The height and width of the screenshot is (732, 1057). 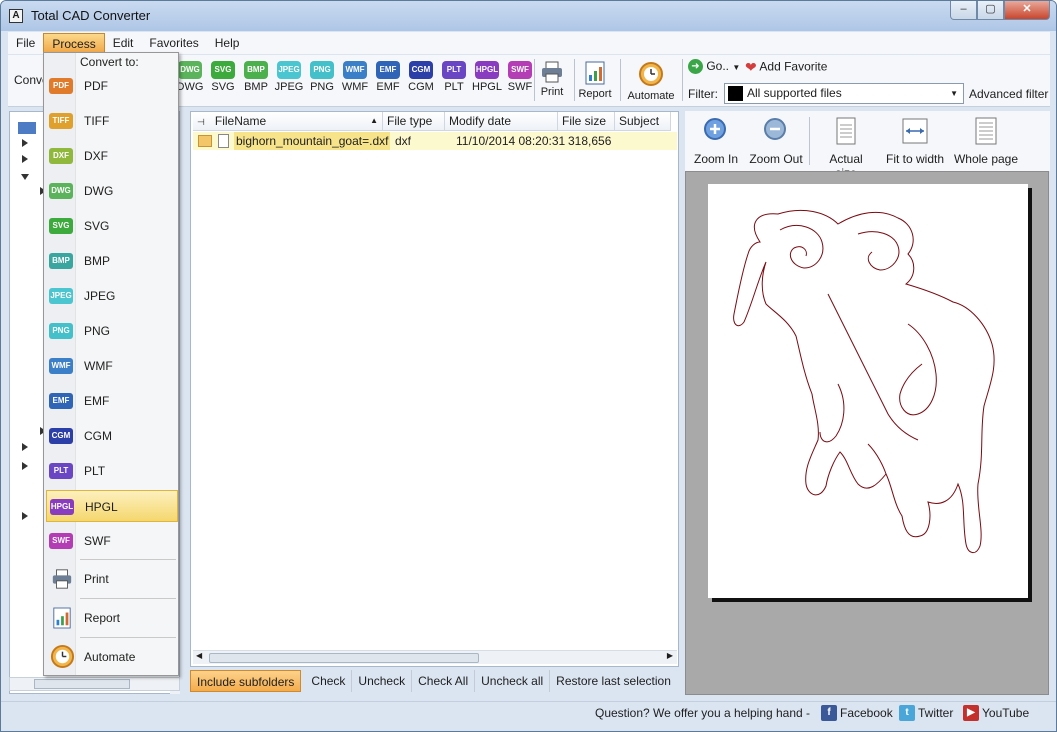 I want to click on check-button: Check, so click(x=329, y=681).